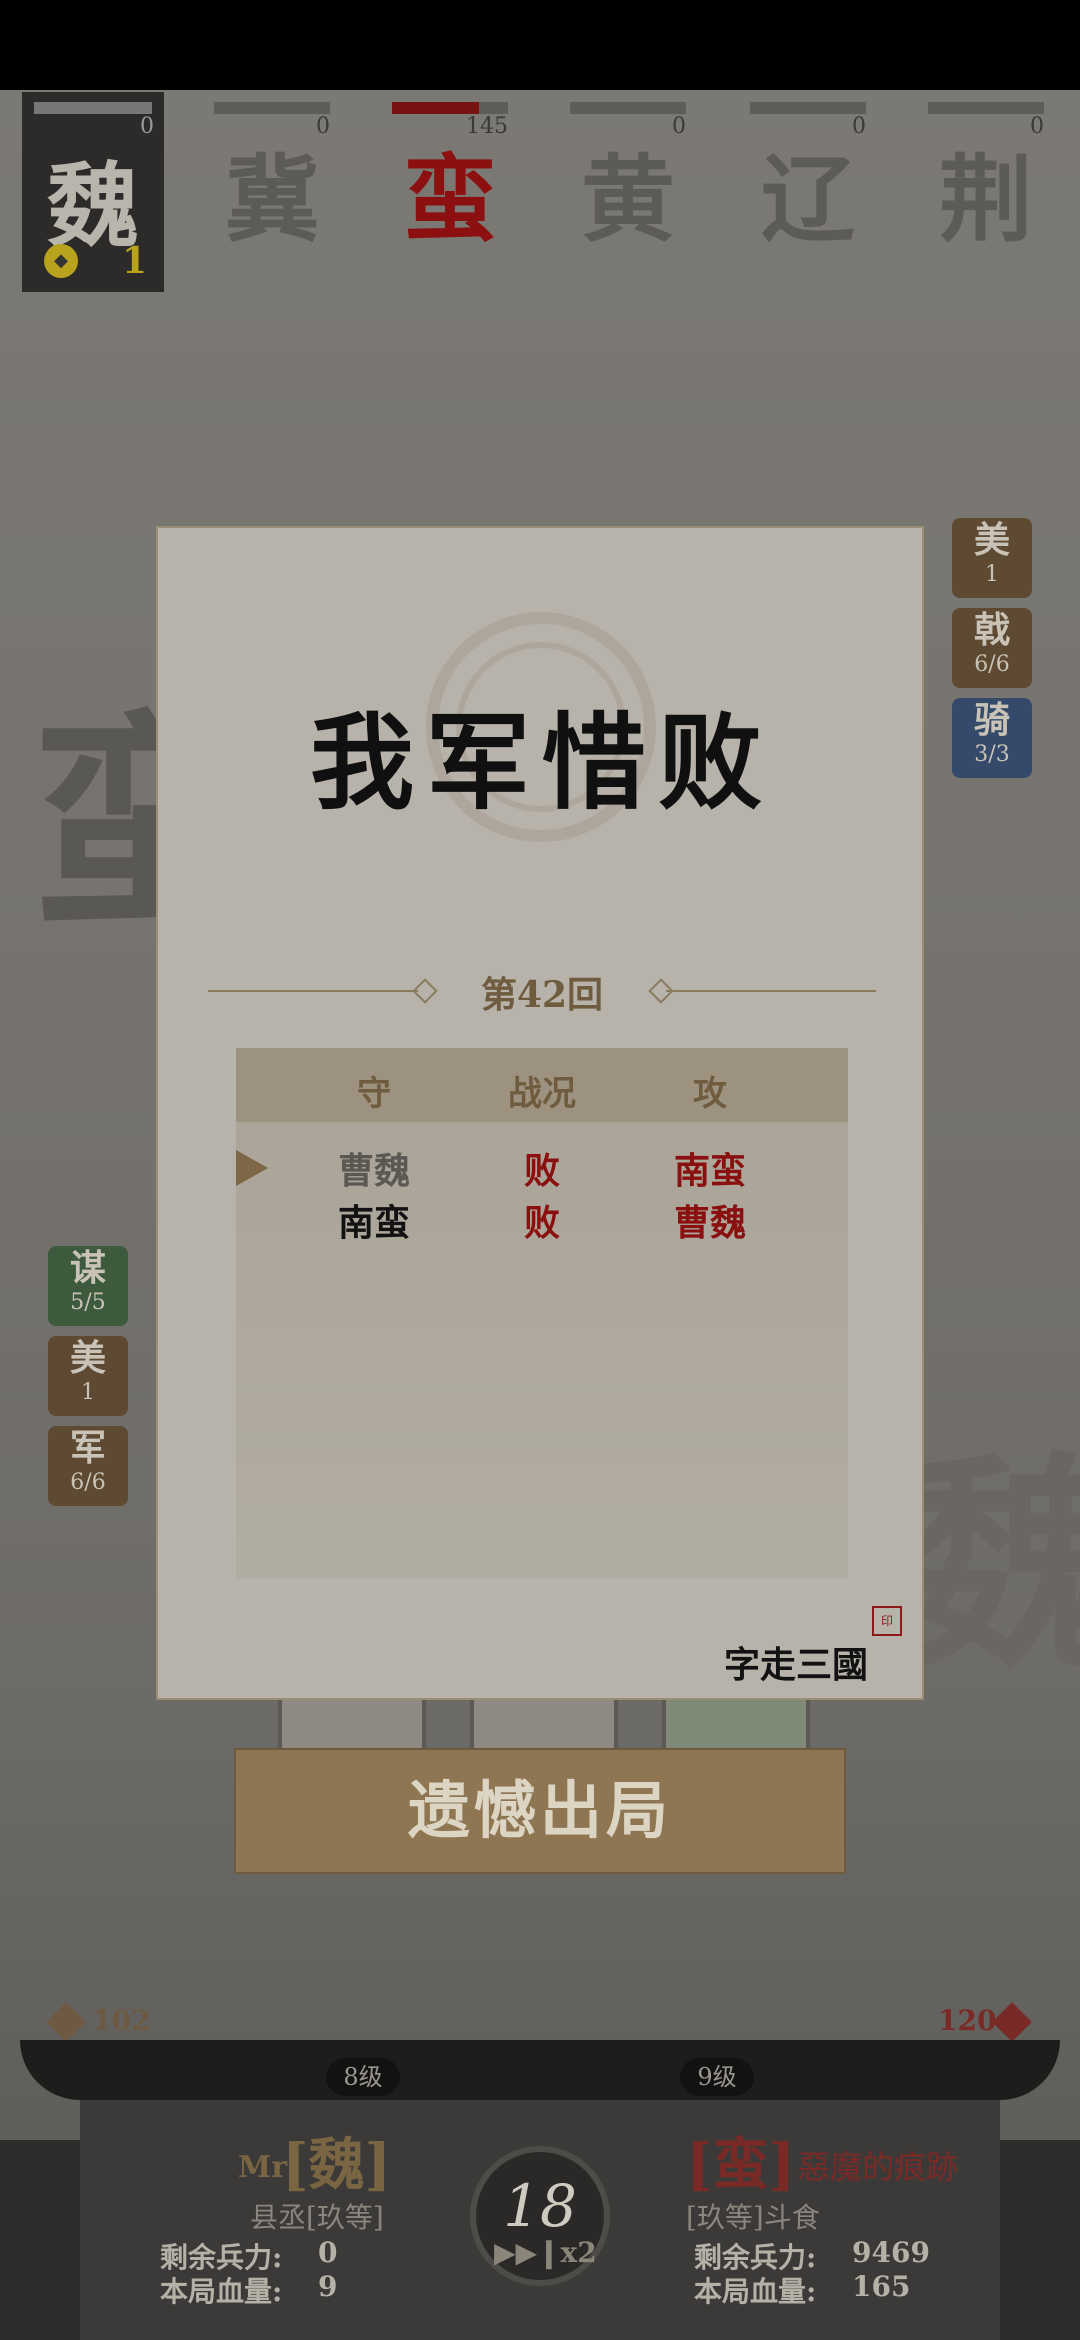 This screenshot has height=2340, width=1080. What do you see at coordinates (135, 261) in the screenshot?
I see `coin-count: 1` at bounding box center [135, 261].